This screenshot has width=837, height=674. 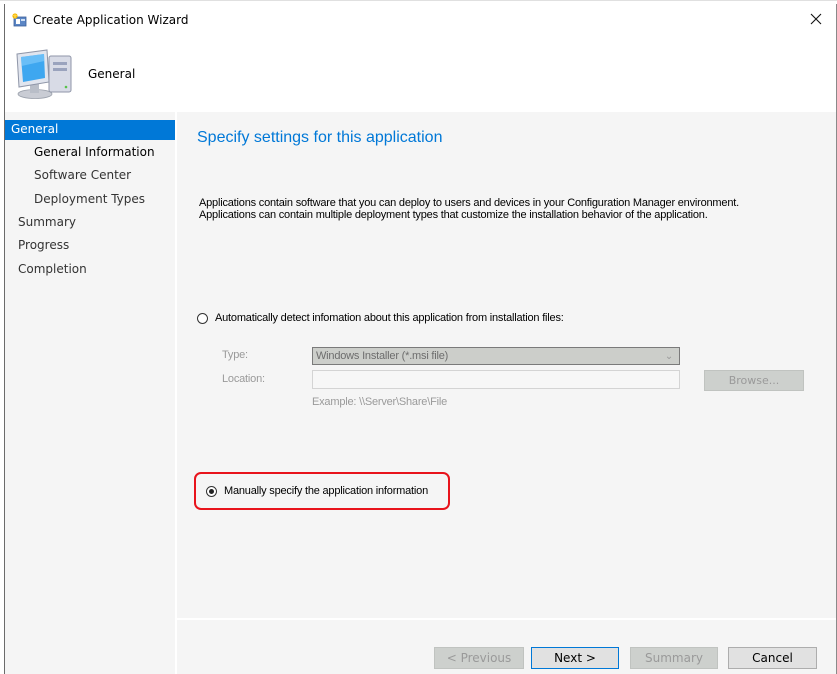 What do you see at coordinates (44, 74) in the screenshot?
I see `computer-icon` at bounding box center [44, 74].